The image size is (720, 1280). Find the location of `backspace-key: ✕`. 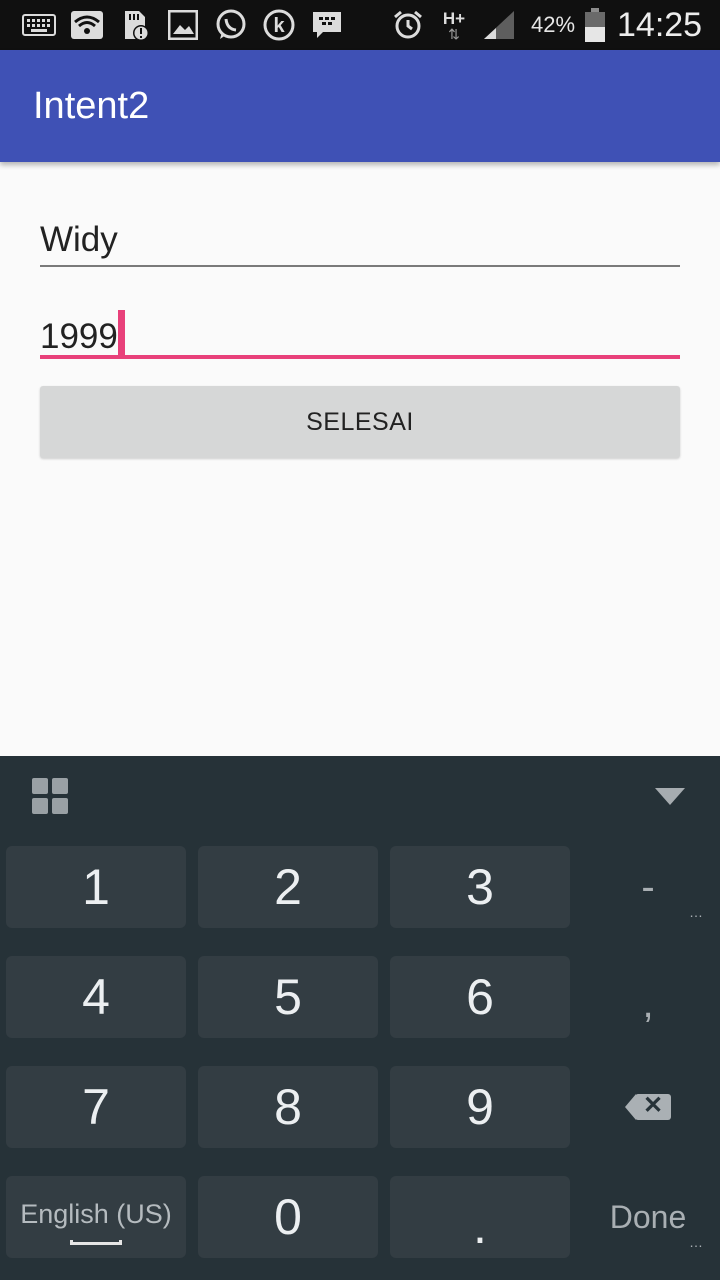

backspace-key: ✕ is located at coordinates (648, 1107).